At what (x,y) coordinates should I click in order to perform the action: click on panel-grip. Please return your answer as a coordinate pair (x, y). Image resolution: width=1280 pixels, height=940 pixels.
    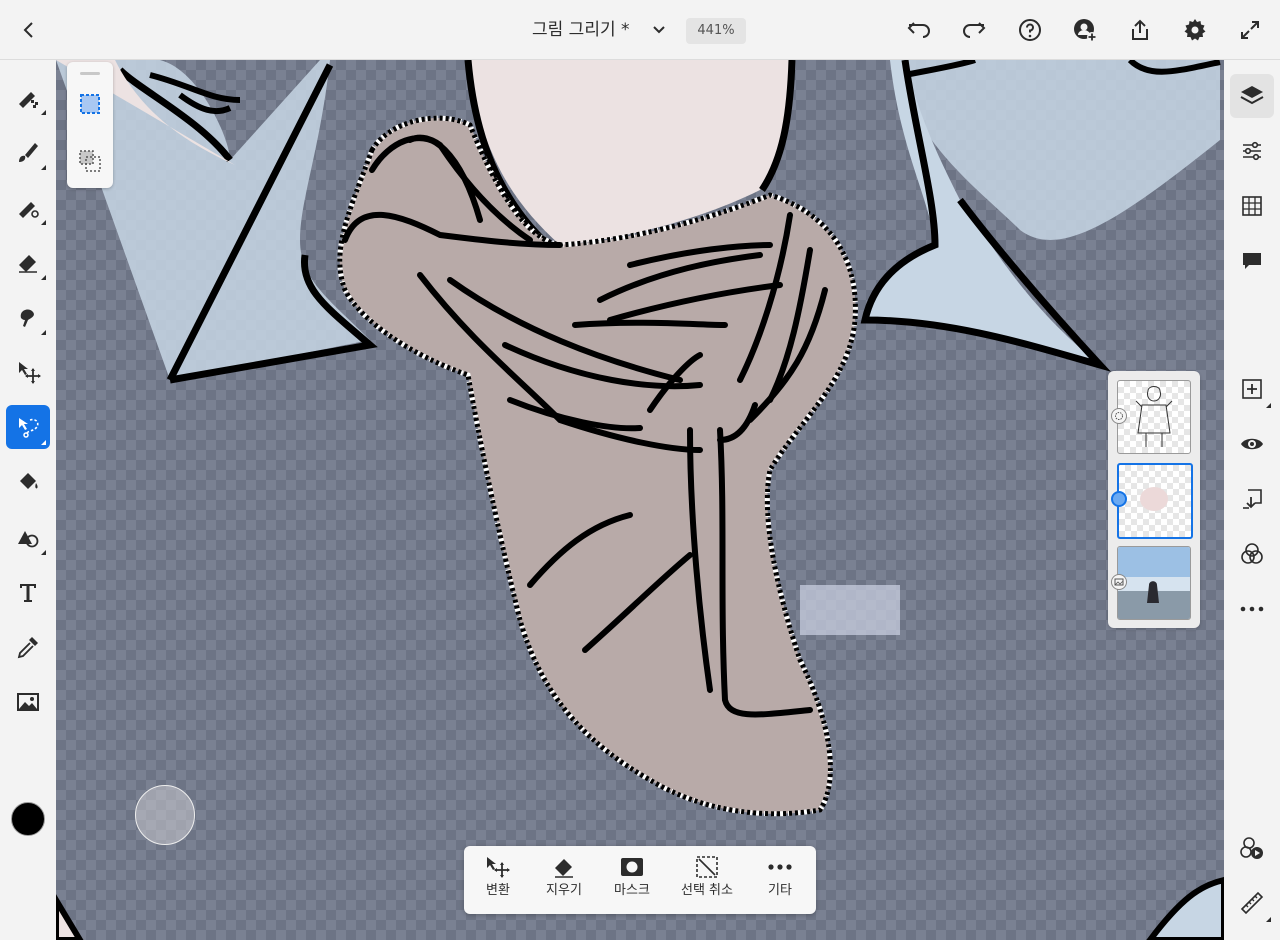
    Looking at the image, I should click on (90, 73).